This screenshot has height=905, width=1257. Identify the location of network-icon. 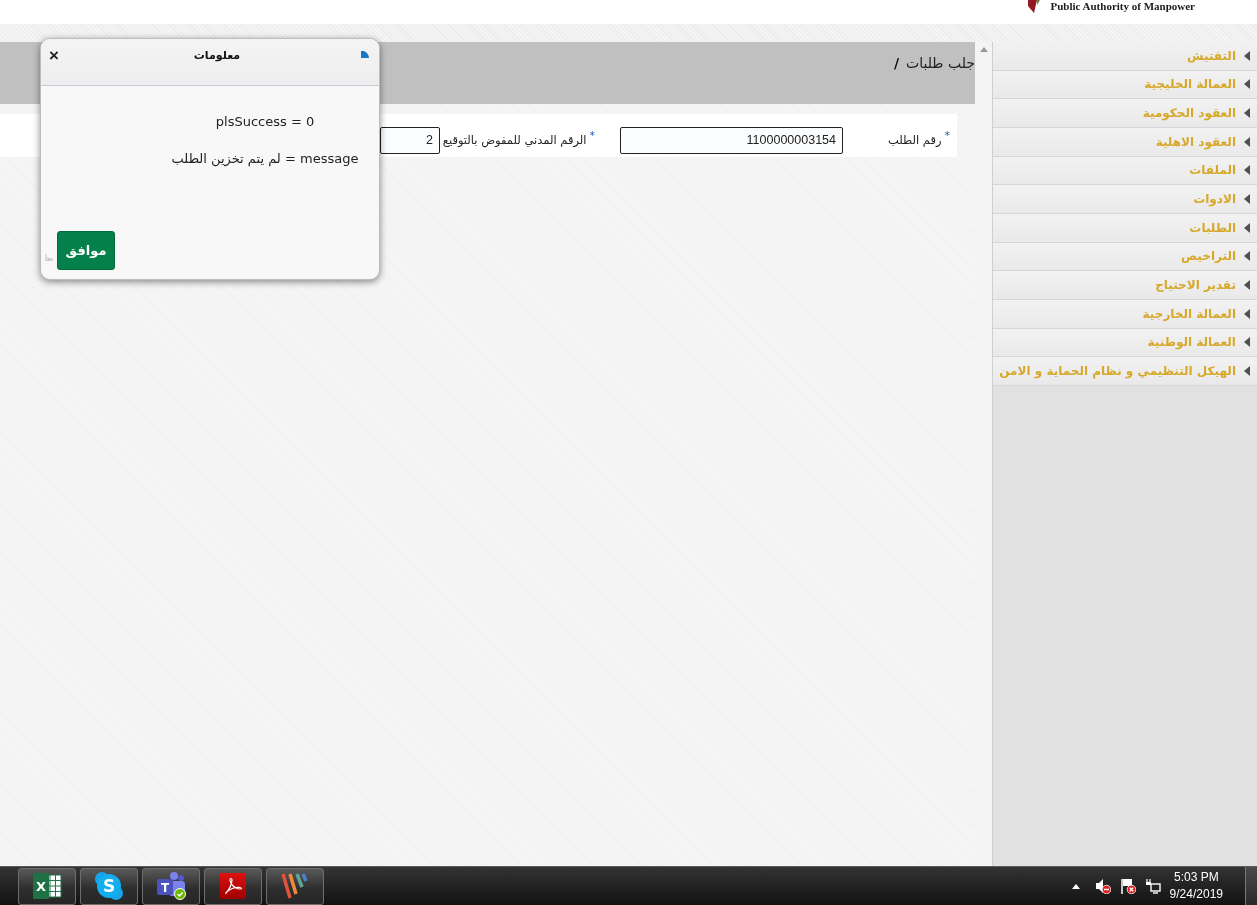
(1152, 886).